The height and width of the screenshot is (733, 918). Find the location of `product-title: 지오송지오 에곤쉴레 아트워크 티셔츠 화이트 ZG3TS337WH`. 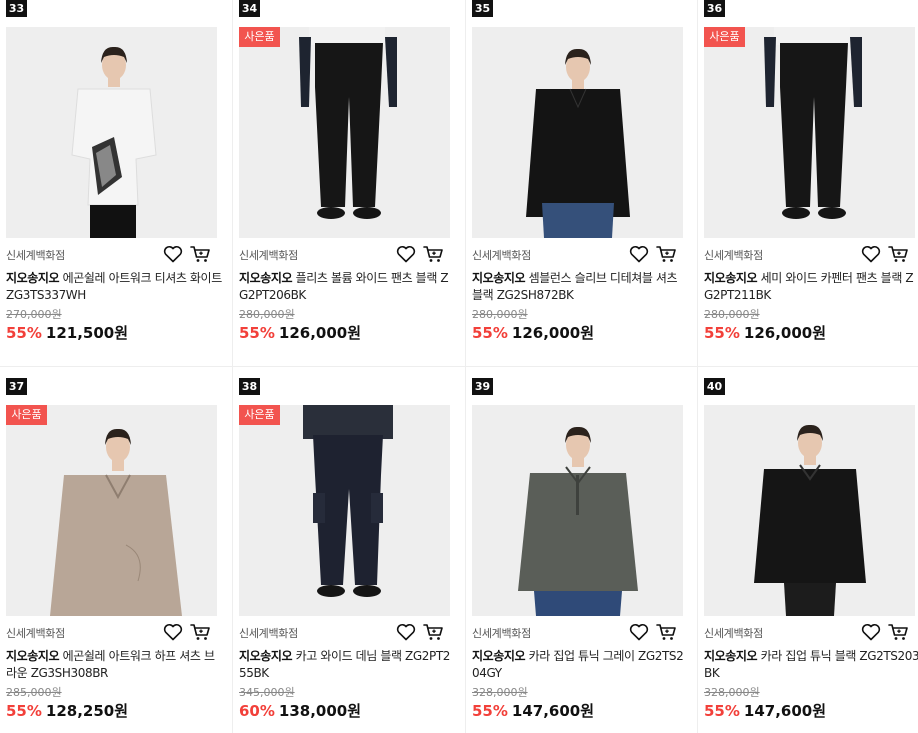

product-title: 지오송지오 에곤쉴레 아트워크 티셔츠 화이트 ZG3TS337WH is located at coordinates (114, 287).